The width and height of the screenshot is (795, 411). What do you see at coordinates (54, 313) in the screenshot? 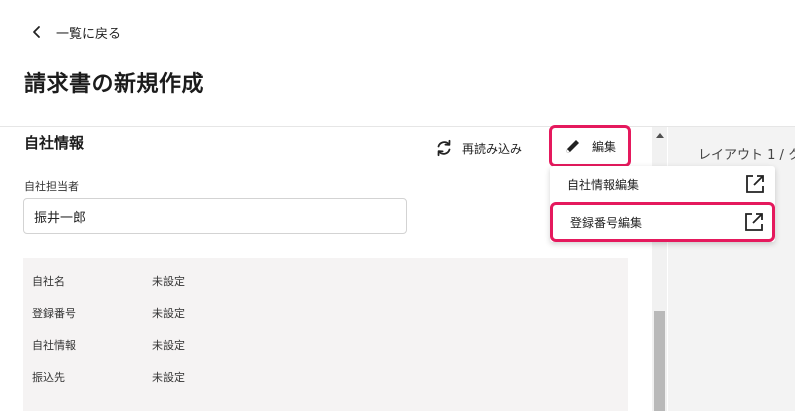
I see `info-key: 登録番号` at bounding box center [54, 313].